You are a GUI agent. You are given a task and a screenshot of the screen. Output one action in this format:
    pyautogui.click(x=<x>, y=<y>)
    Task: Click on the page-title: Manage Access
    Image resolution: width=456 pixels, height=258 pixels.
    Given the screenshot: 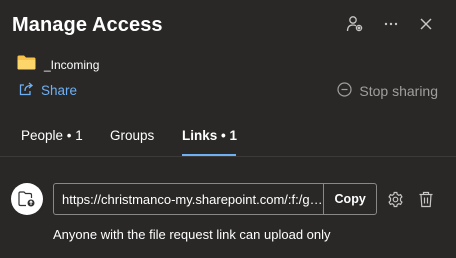 What is the action you would take?
    pyautogui.click(x=87, y=25)
    